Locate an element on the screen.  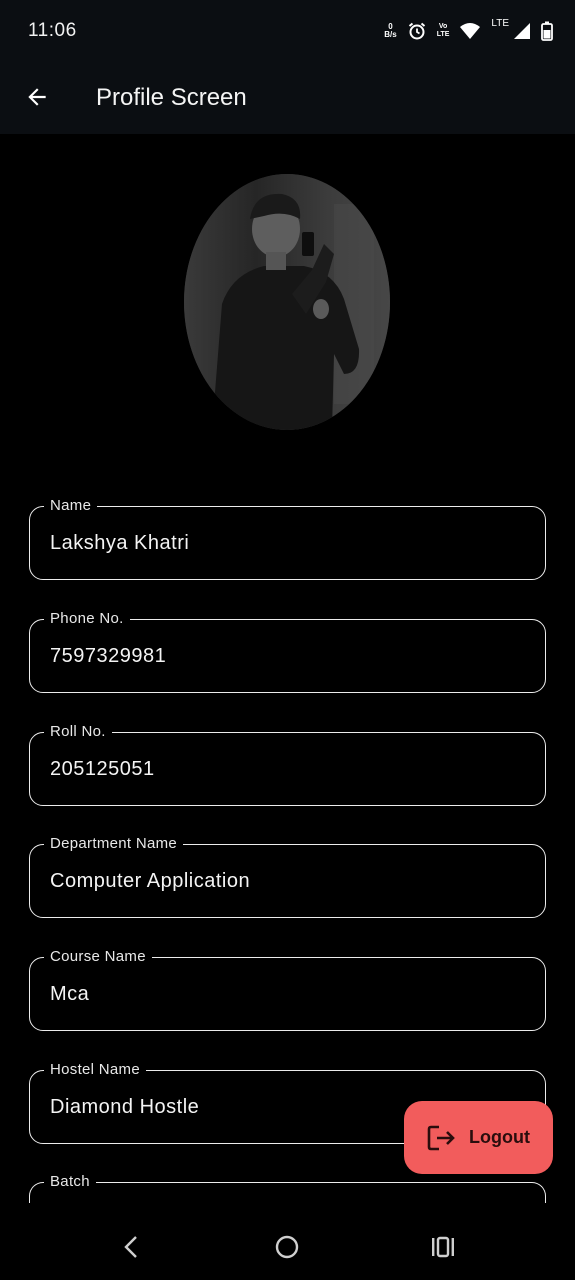
back-button is located at coordinates (37, 97).